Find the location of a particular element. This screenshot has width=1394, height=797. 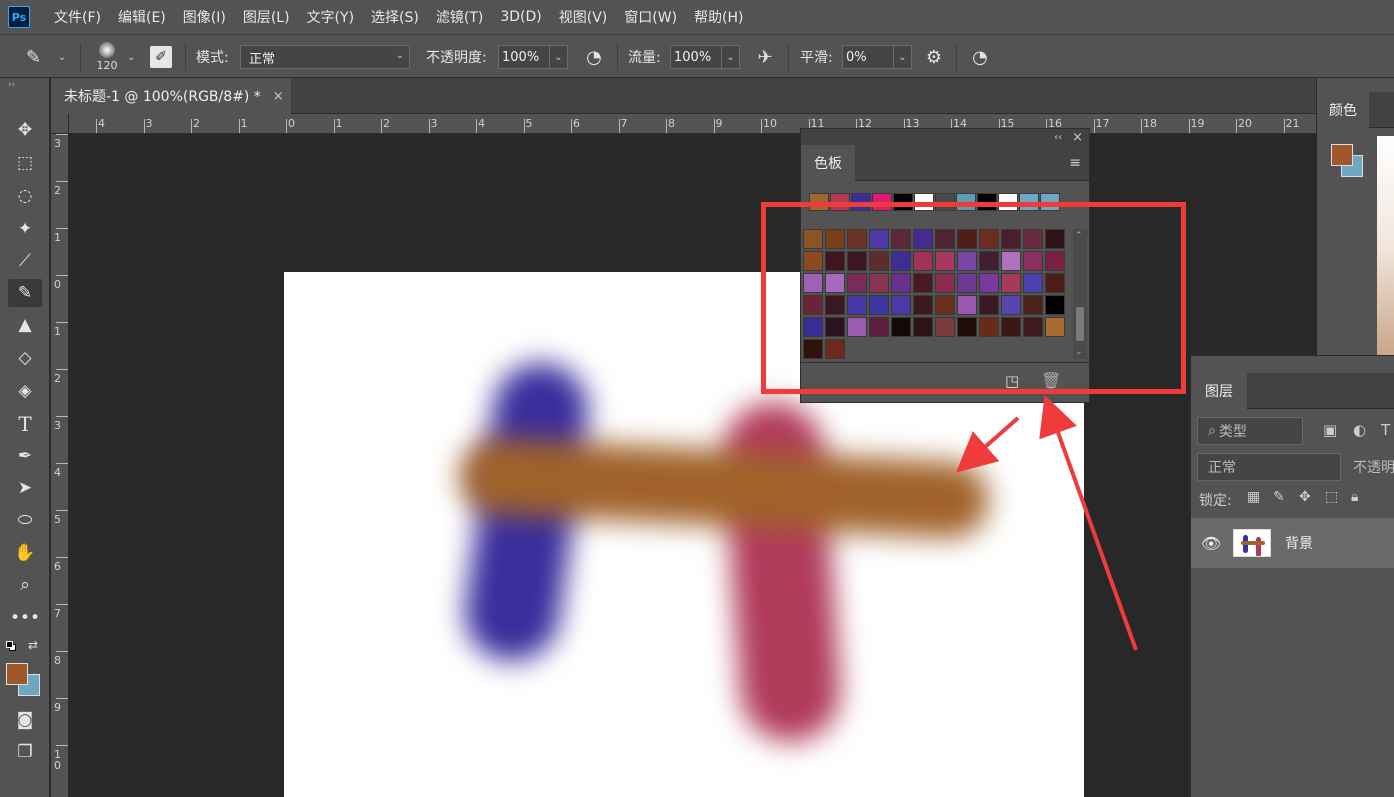

close-panel-icon: × is located at coordinates (1077, 137).